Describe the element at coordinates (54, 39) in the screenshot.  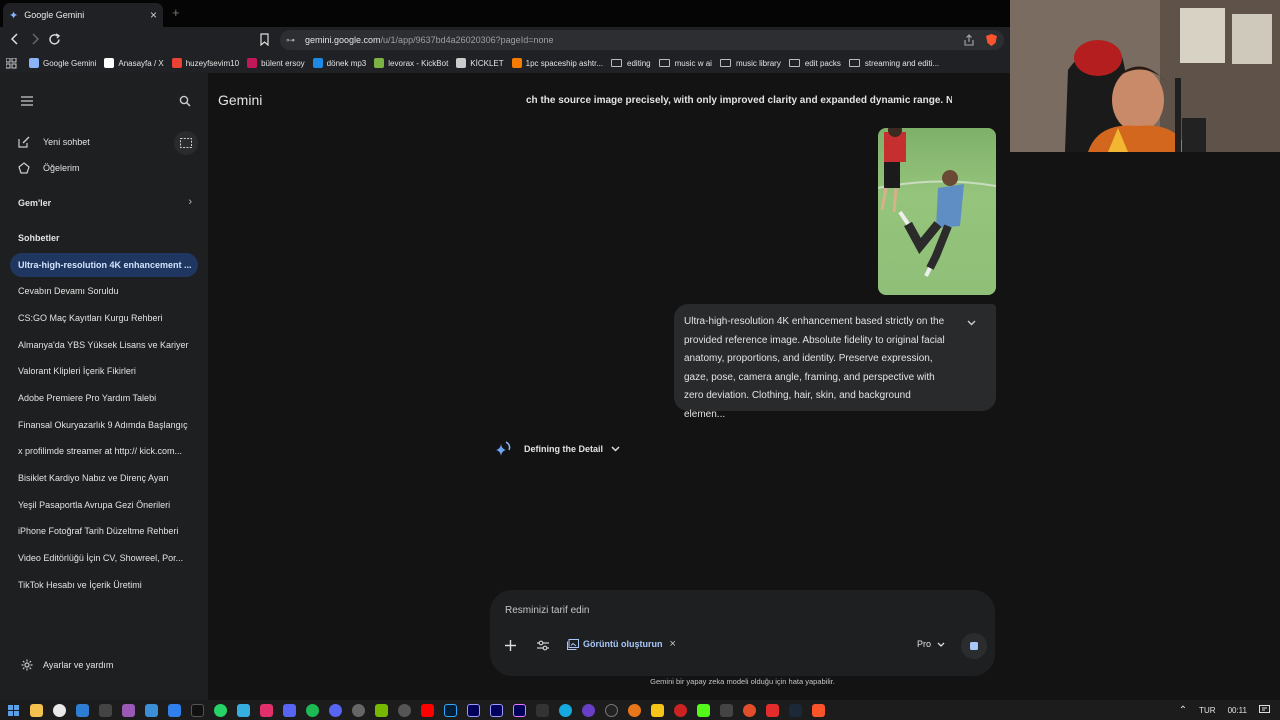
I see `reload-icon` at that location.